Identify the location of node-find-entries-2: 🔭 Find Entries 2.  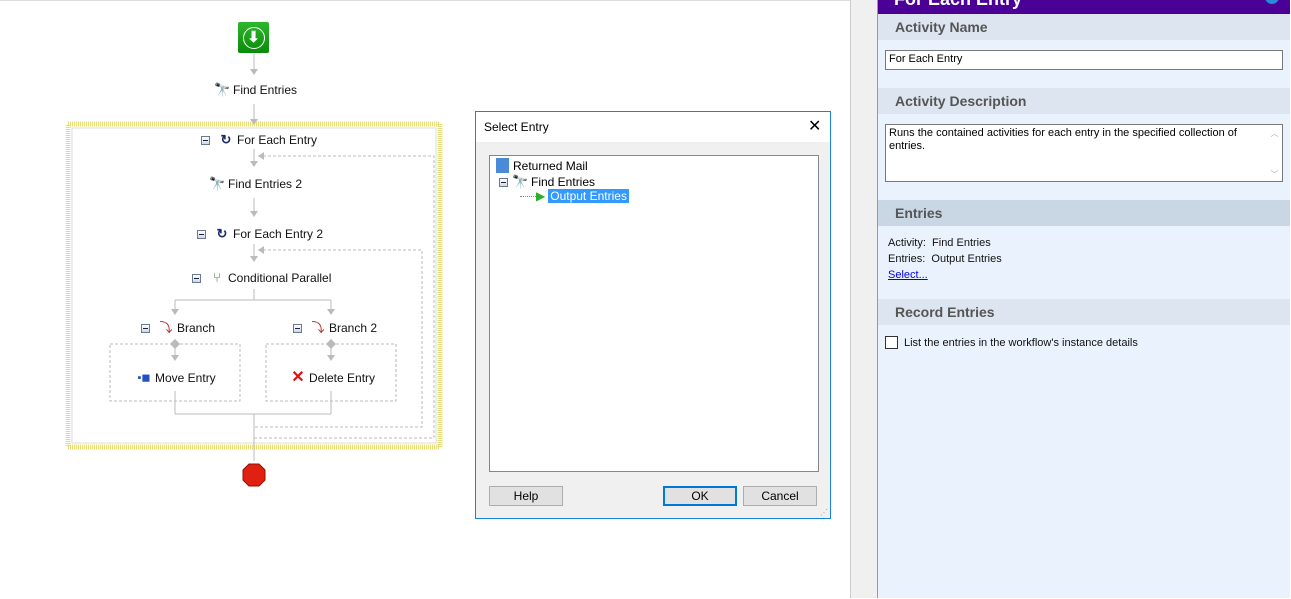
(255, 184).